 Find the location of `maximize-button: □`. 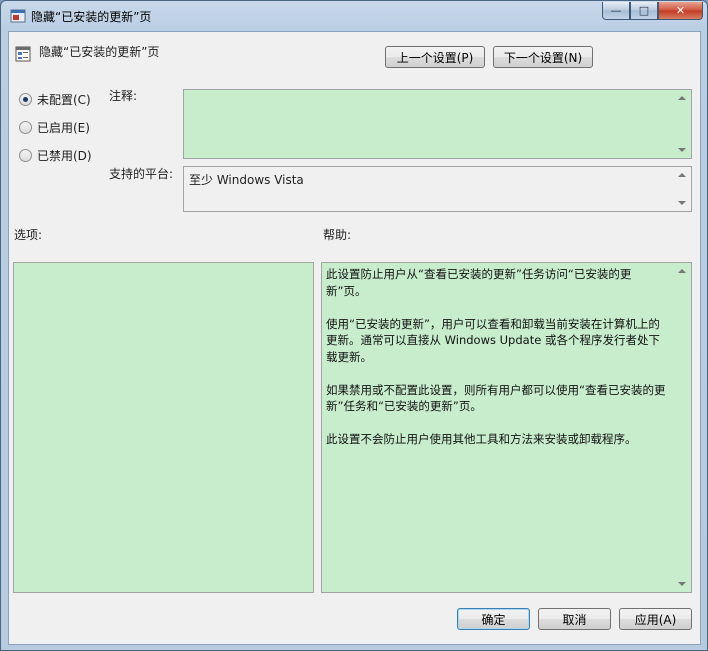

maximize-button: □ is located at coordinates (644, 11).